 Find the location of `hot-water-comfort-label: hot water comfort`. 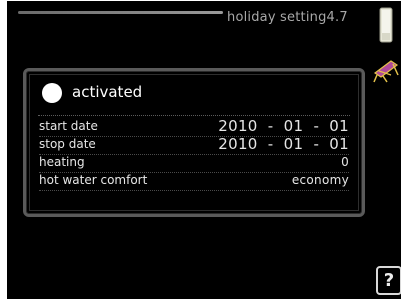

hot-water-comfort-label: hot water comfort is located at coordinates (93, 180).